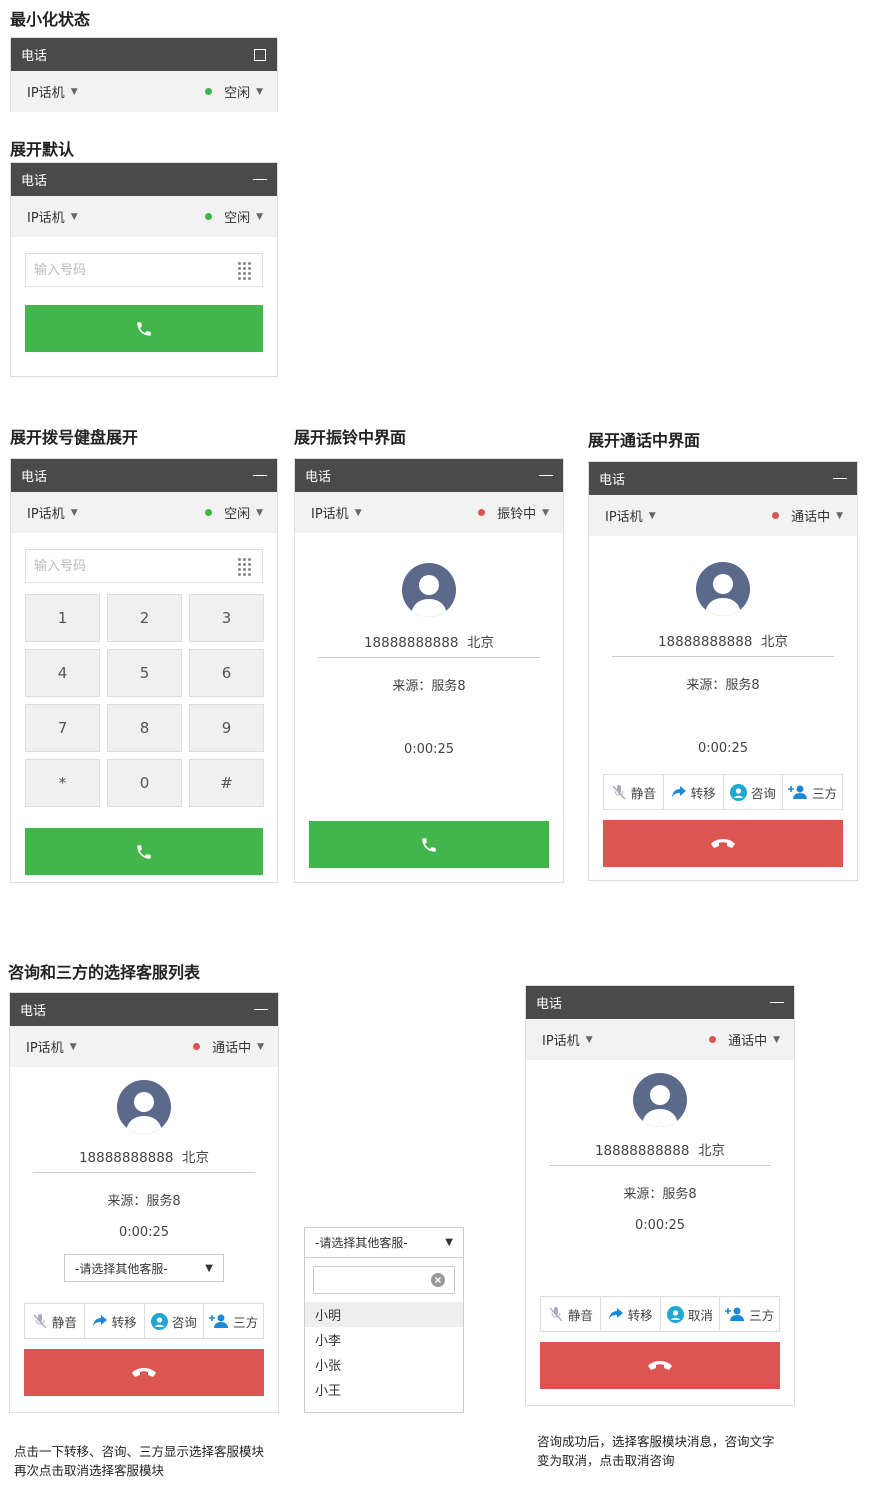 The height and width of the screenshot is (1506, 883). What do you see at coordinates (144, 673) in the screenshot?
I see `key-5: 5` at bounding box center [144, 673].